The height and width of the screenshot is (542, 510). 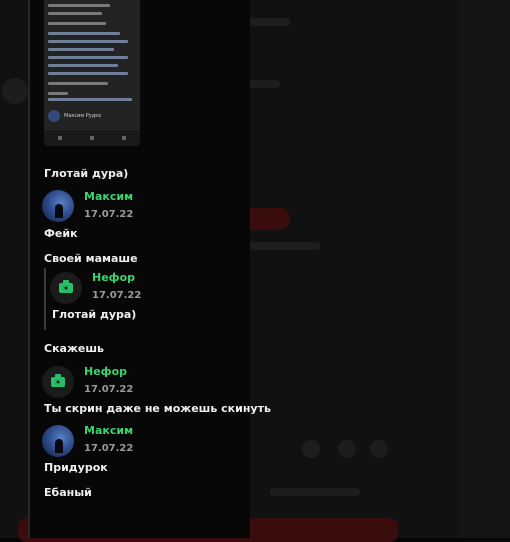 What do you see at coordinates (61, 233) in the screenshot?
I see `comment-text: Фейк` at bounding box center [61, 233].